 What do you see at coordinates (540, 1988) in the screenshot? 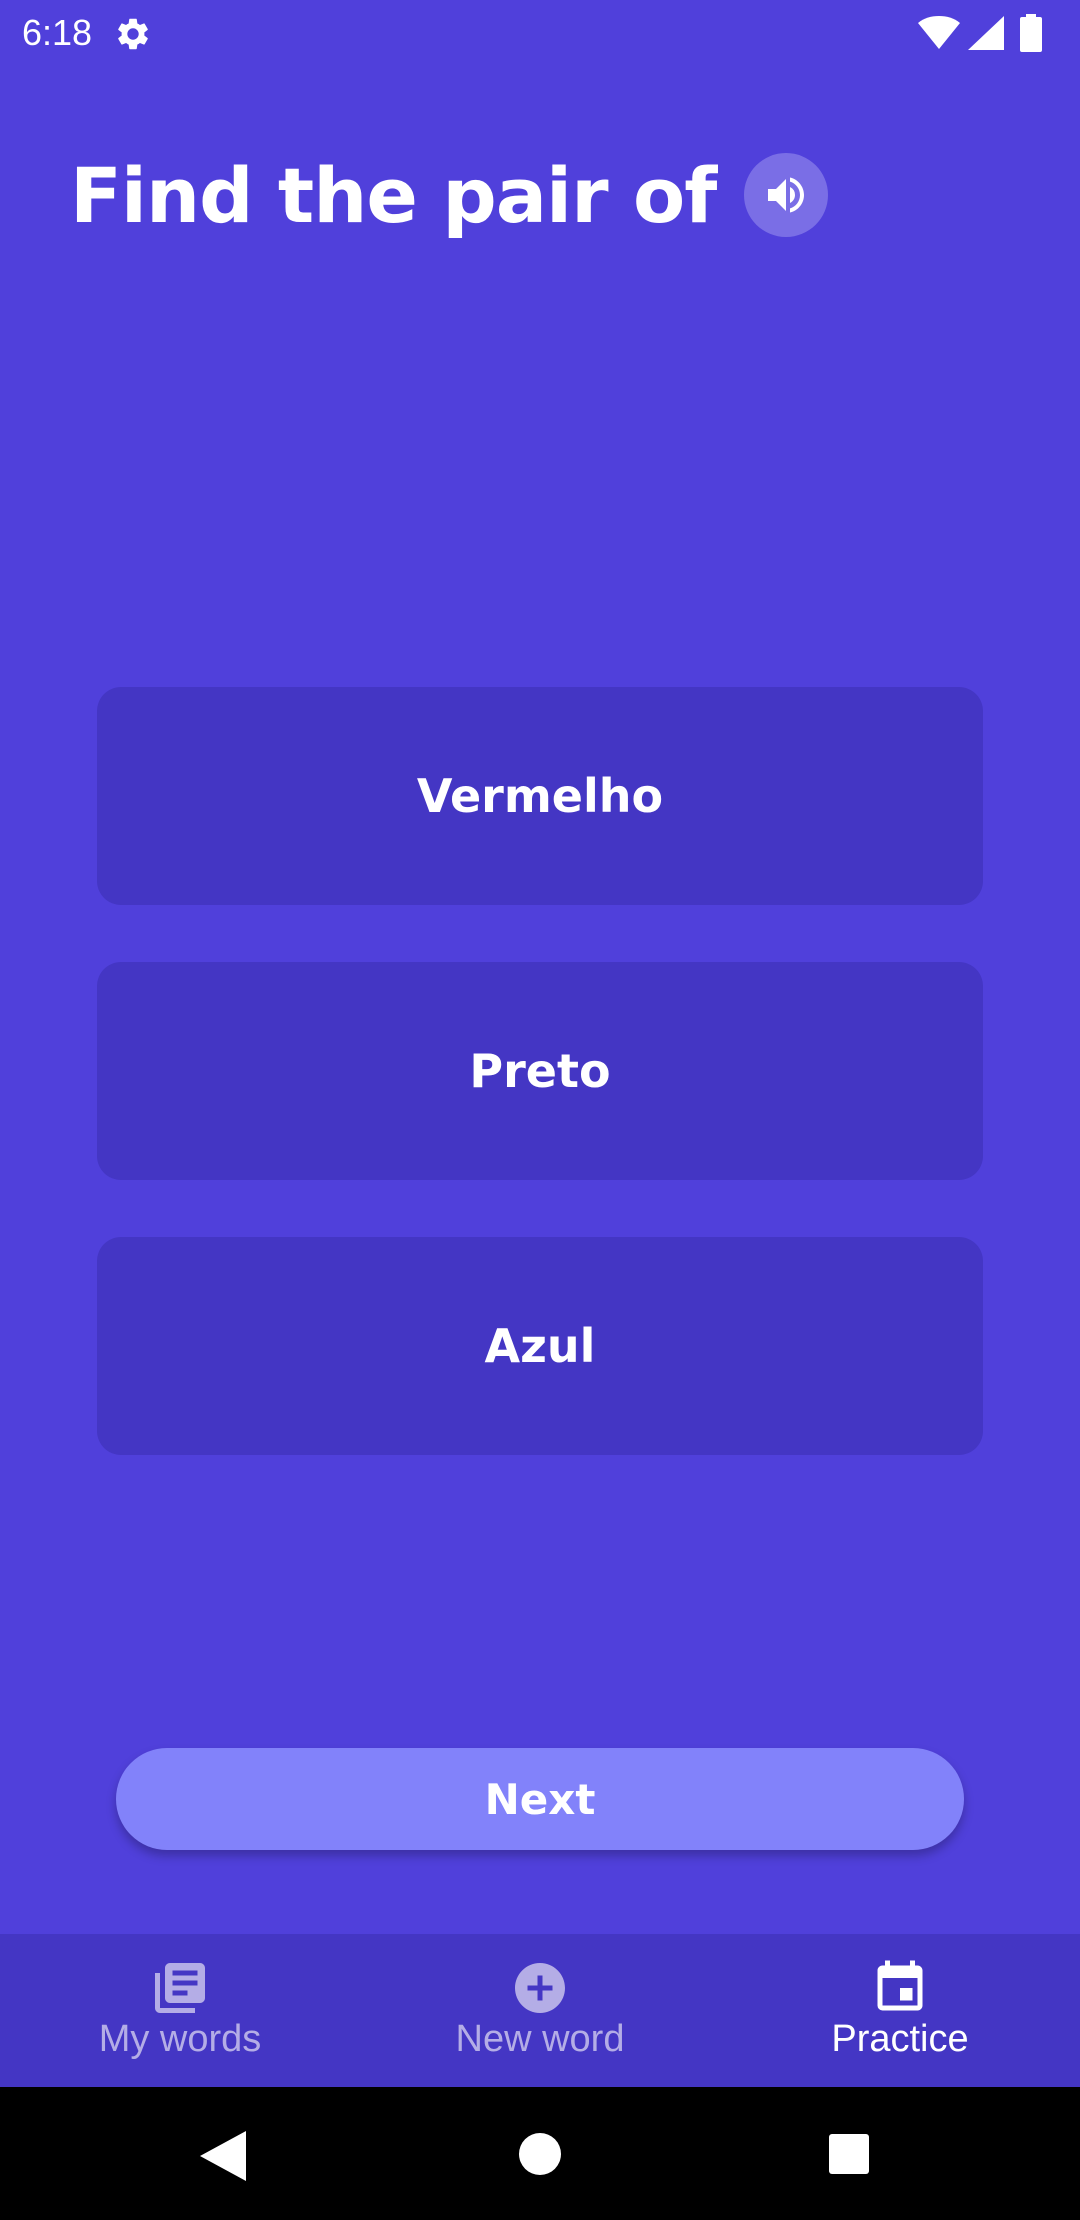
I see `add-circle-icon` at bounding box center [540, 1988].